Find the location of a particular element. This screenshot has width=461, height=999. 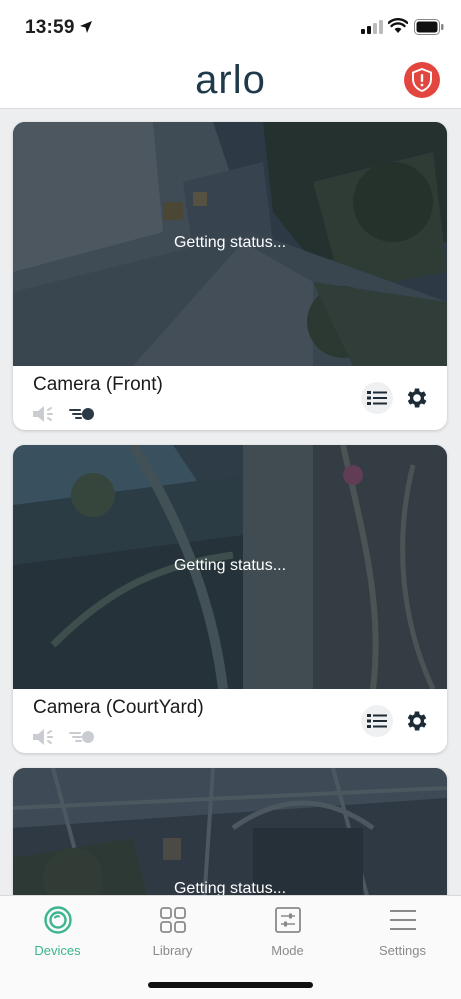

shield-alert-icon is located at coordinates (422, 80).